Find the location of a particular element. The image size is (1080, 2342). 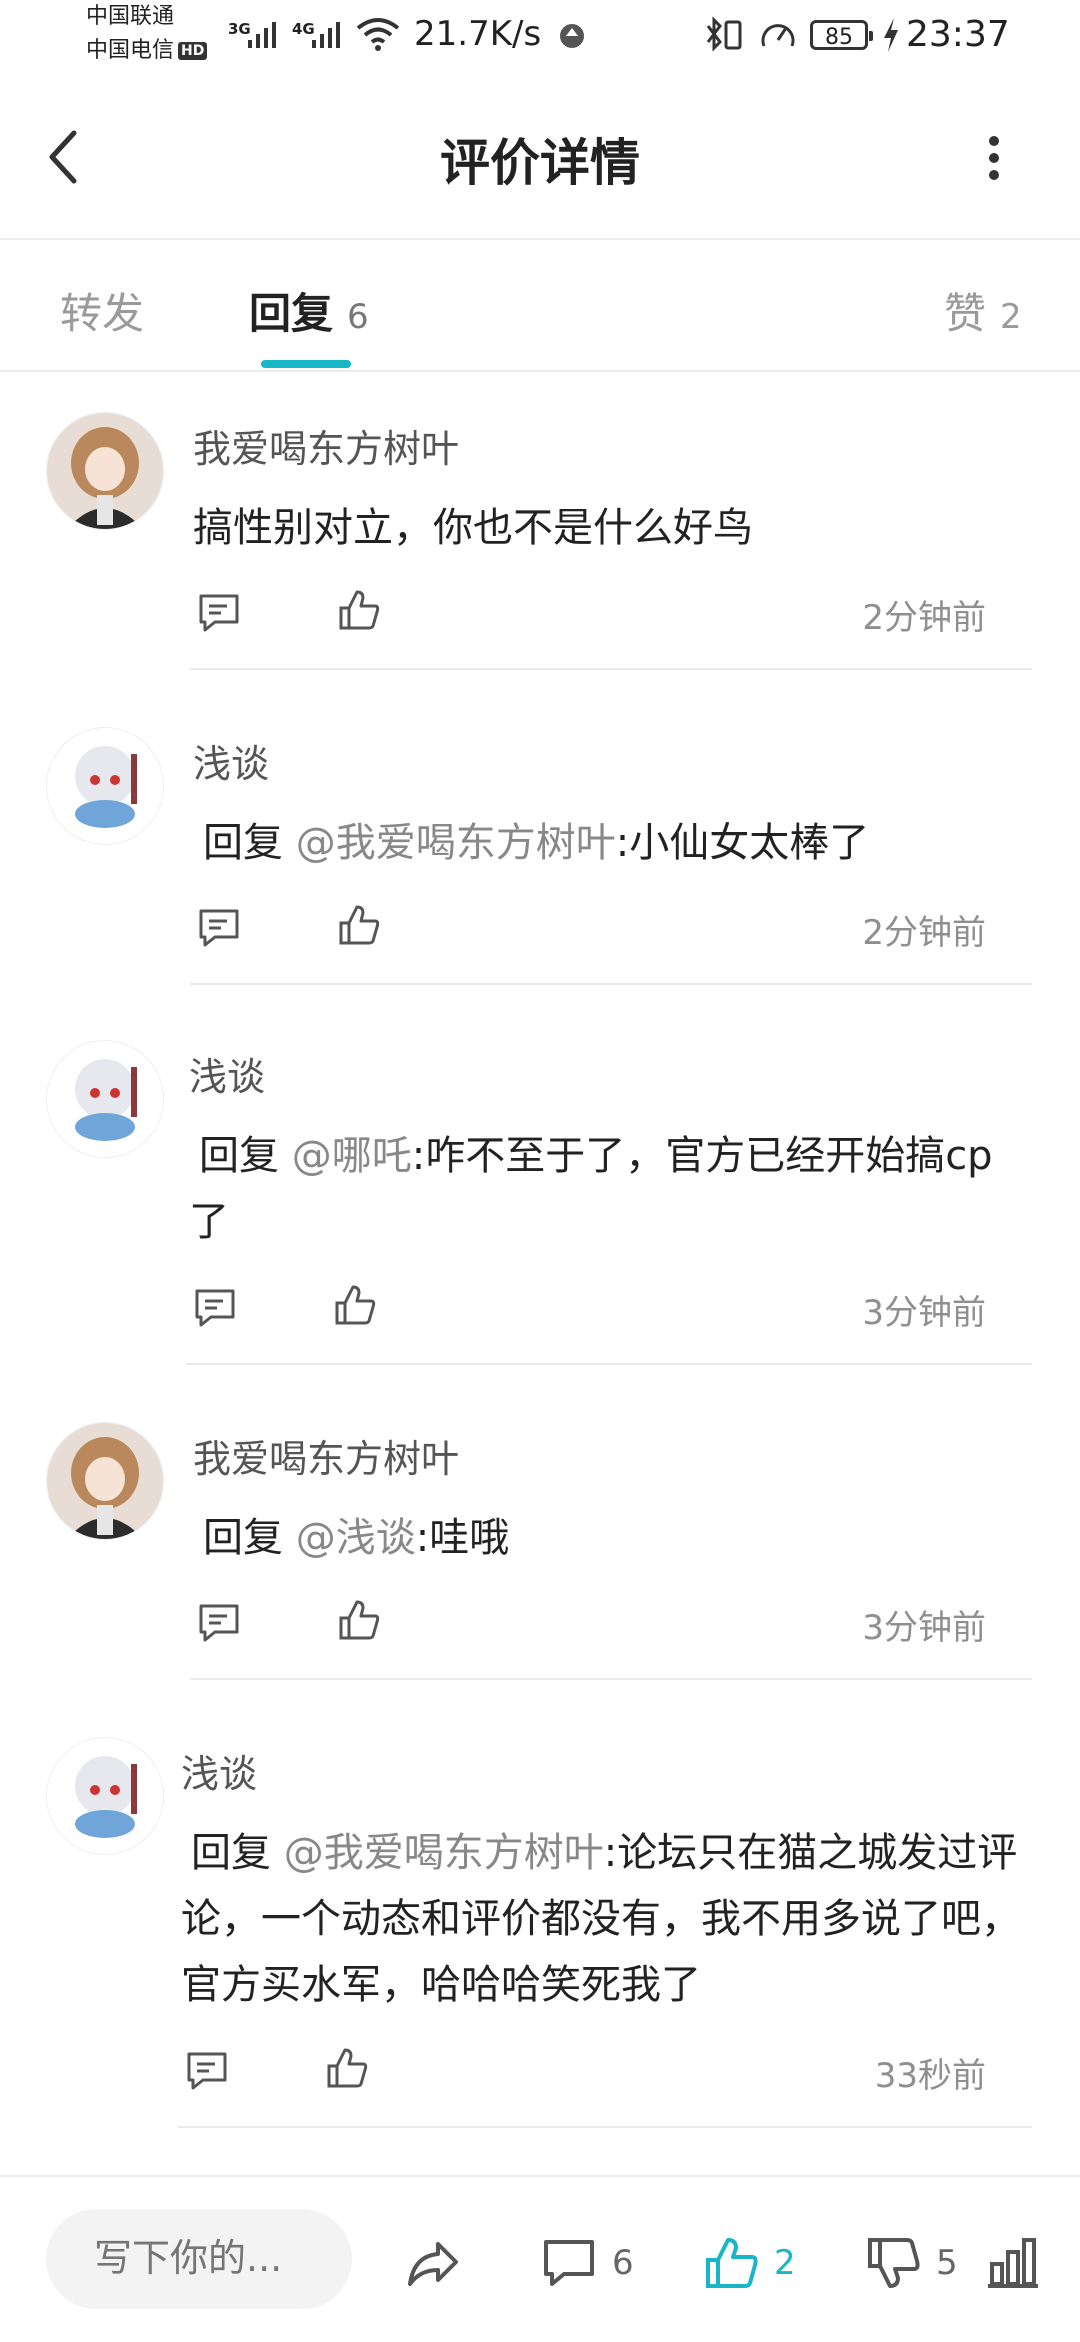

more-options-icon is located at coordinates (994, 158).